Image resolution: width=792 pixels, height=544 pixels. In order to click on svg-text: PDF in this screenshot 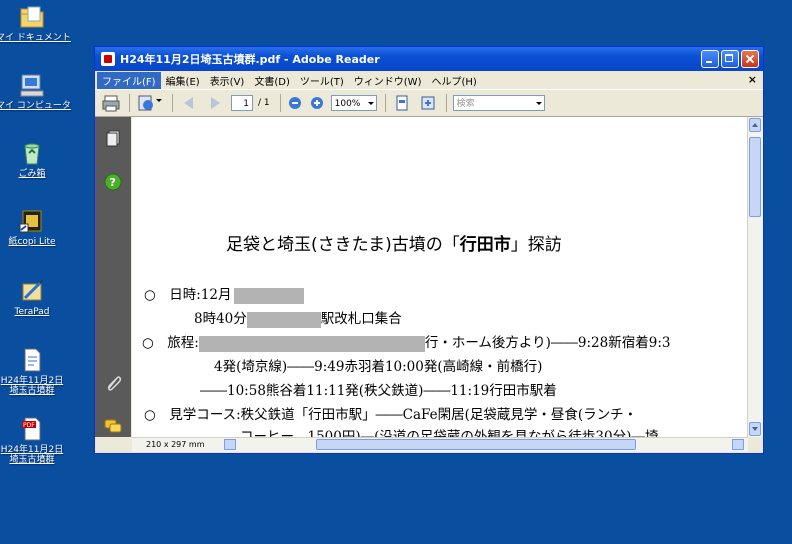, I will do `click(29, 425)`.